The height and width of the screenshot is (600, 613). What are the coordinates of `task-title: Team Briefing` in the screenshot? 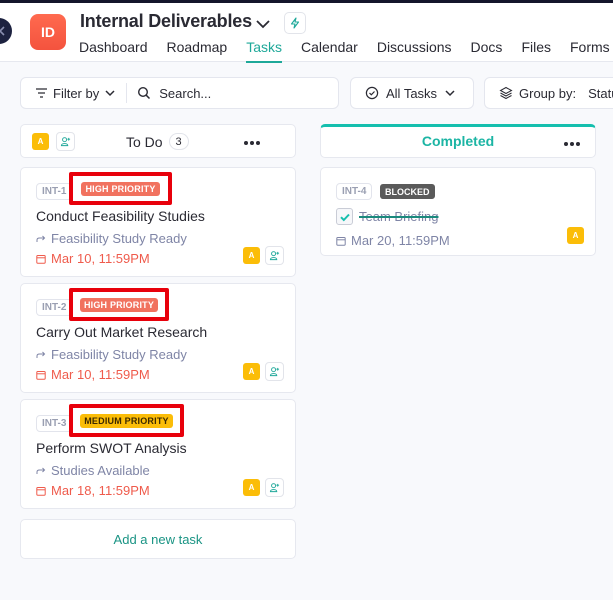 It's located at (398, 216).